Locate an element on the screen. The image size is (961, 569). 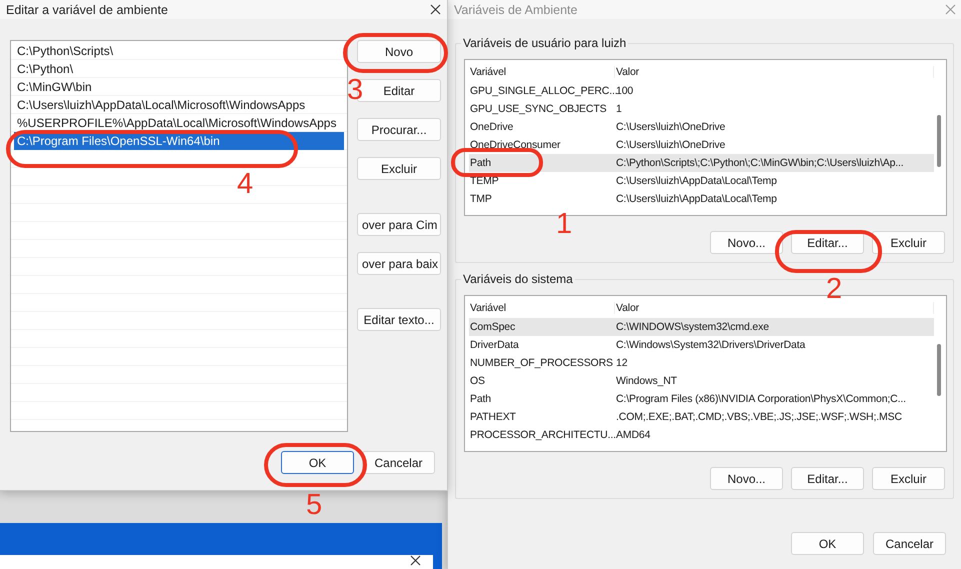
table-row: DriverData C:\Windows\System32\Drivers\DriverData is located at coordinates (701, 345).